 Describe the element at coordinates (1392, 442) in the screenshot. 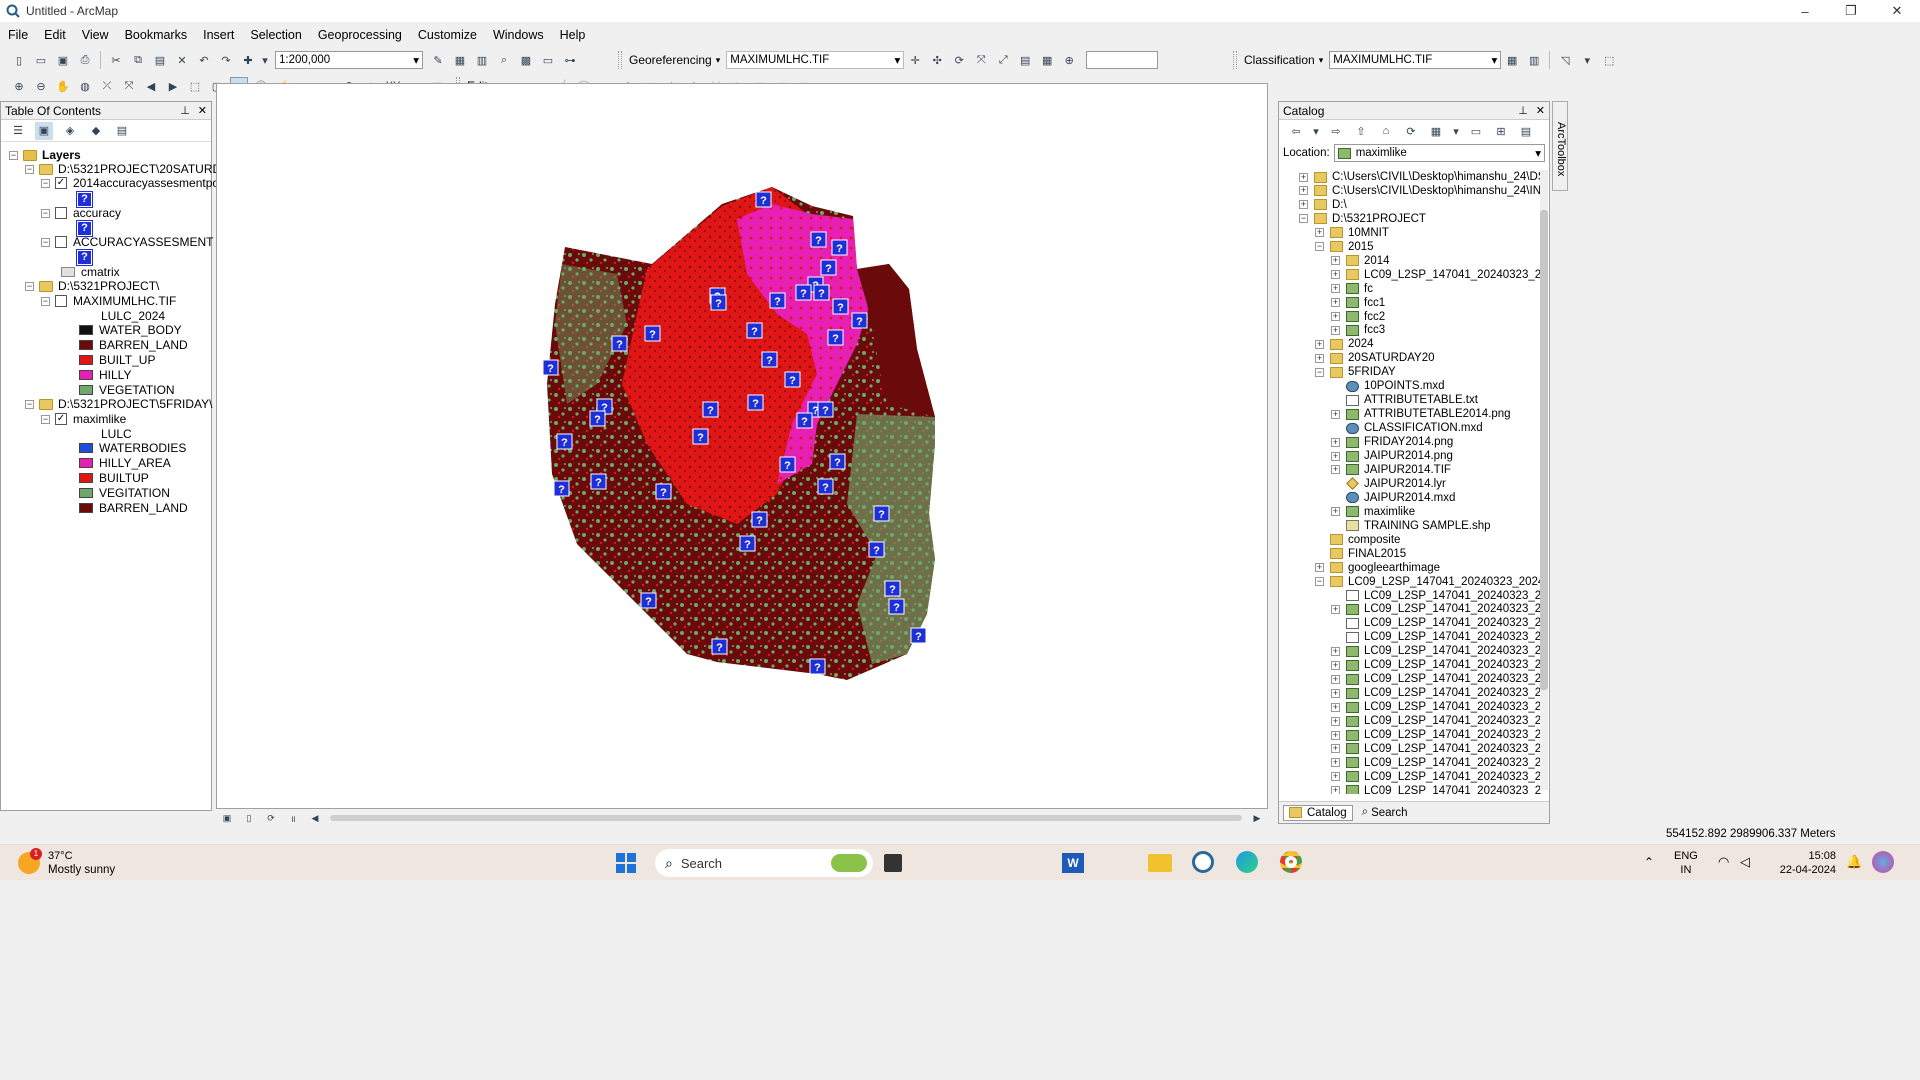

I see `catalog-tree-item: + FRIDAY2014.png` at that location.